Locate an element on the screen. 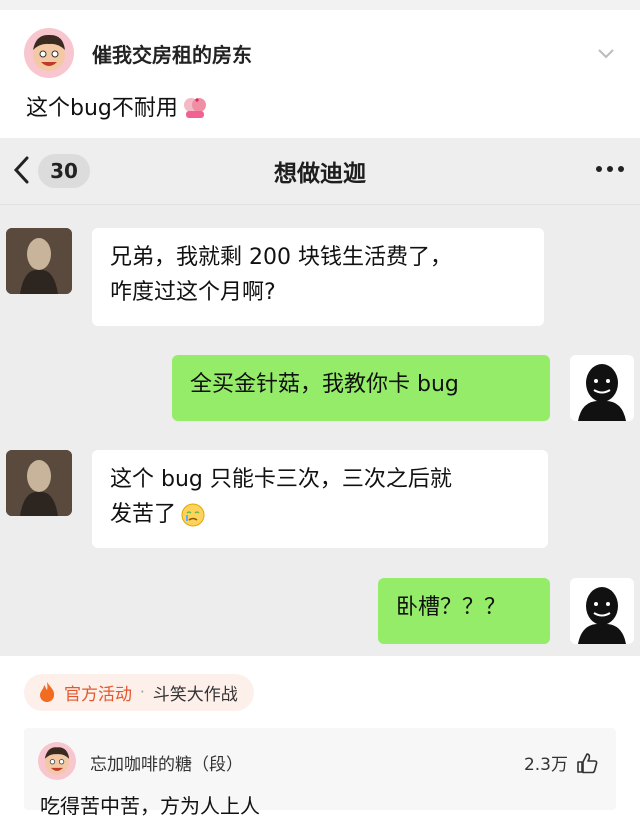 The width and height of the screenshot is (640, 819). commenter-name: 忘加咖啡的糖（段） is located at coordinates (166, 762).